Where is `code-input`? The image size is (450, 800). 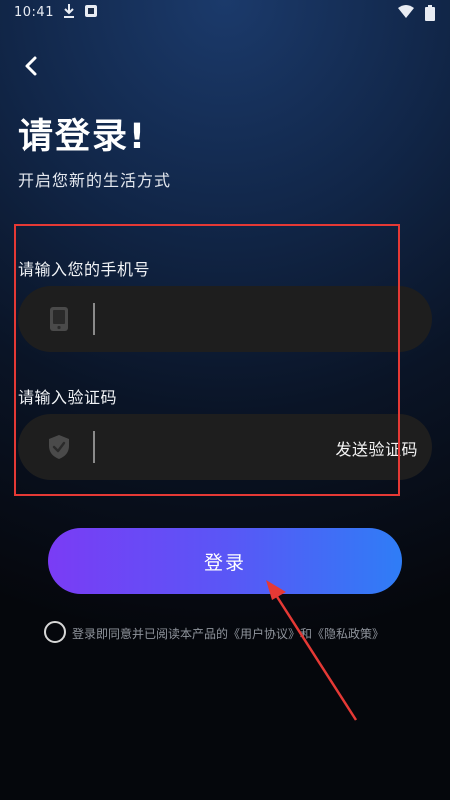 code-input is located at coordinates (214, 448).